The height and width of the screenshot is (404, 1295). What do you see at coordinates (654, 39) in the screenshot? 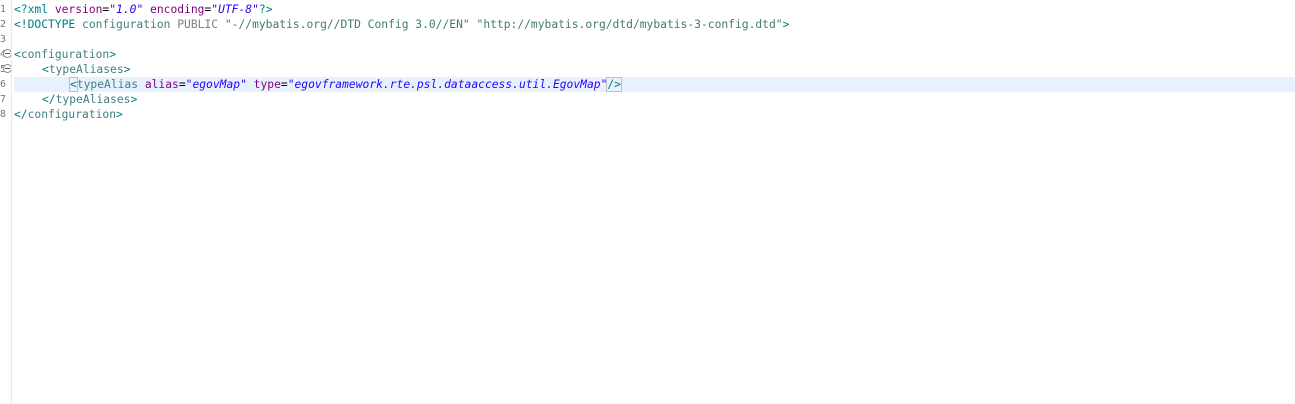
I see `code-line-empty` at bounding box center [654, 39].